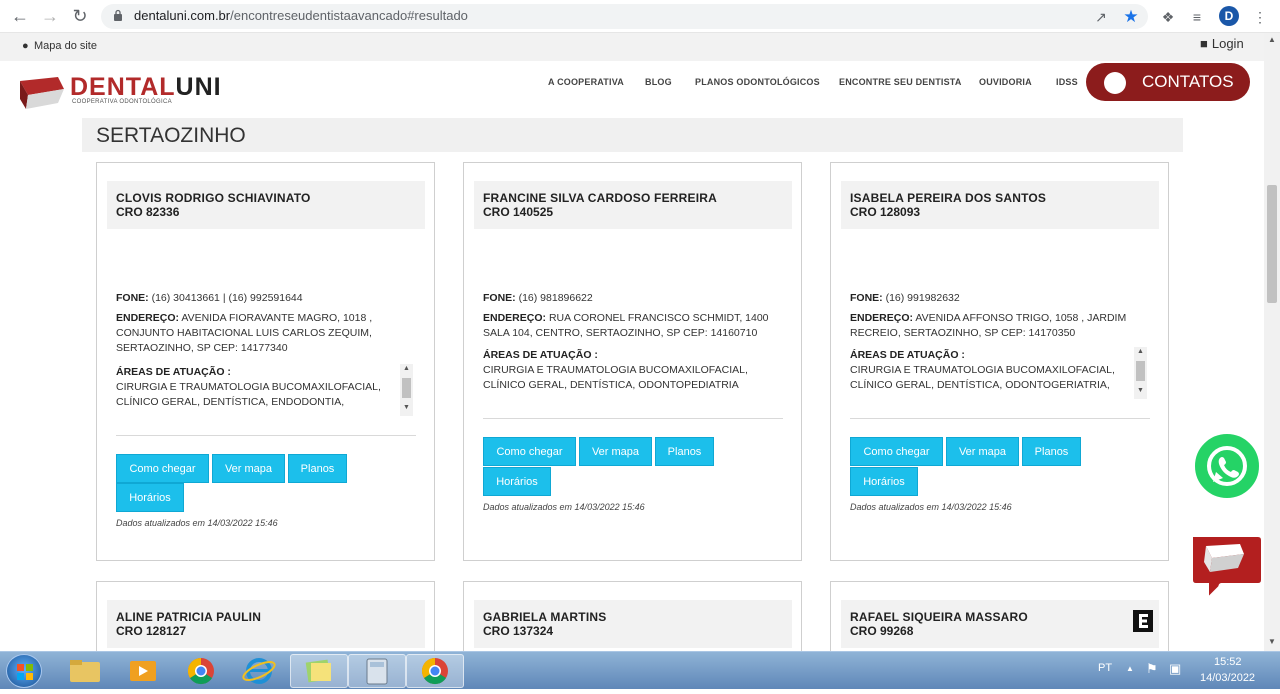 The height and width of the screenshot is (694, 1280). I want to click on folder-icon, so click(85, 671).